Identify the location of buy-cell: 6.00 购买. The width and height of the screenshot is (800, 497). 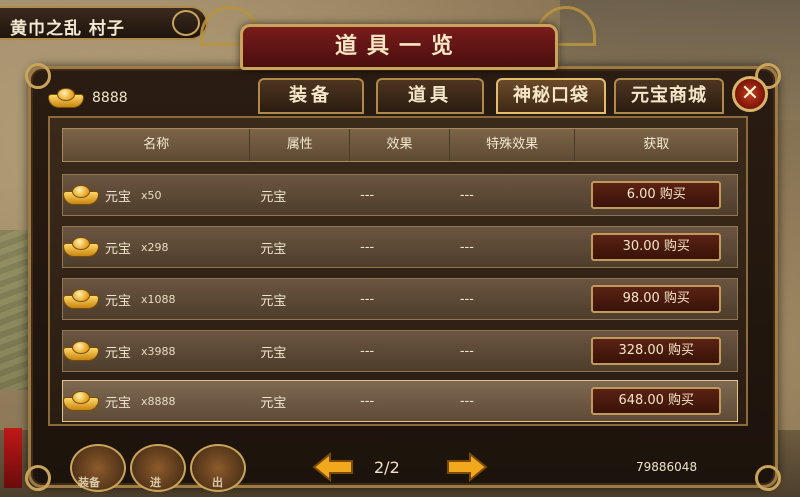
(657, 195).